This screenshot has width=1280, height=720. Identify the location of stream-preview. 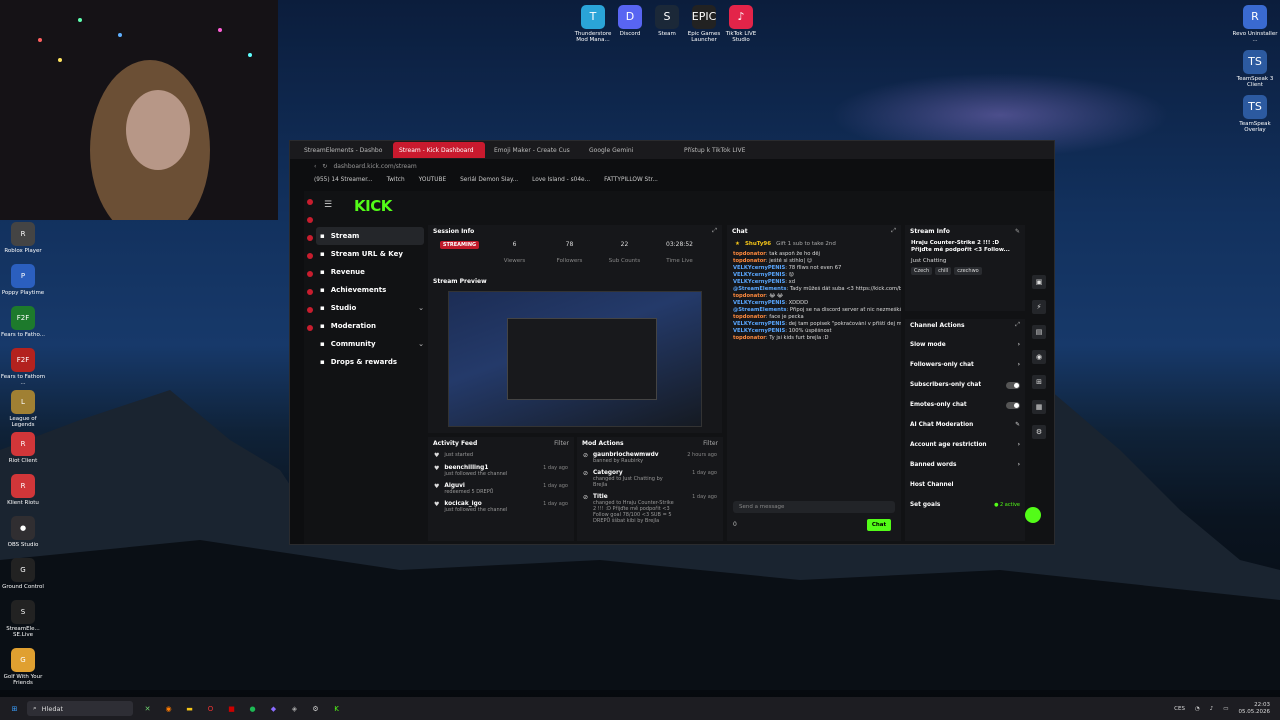
(575, 359).